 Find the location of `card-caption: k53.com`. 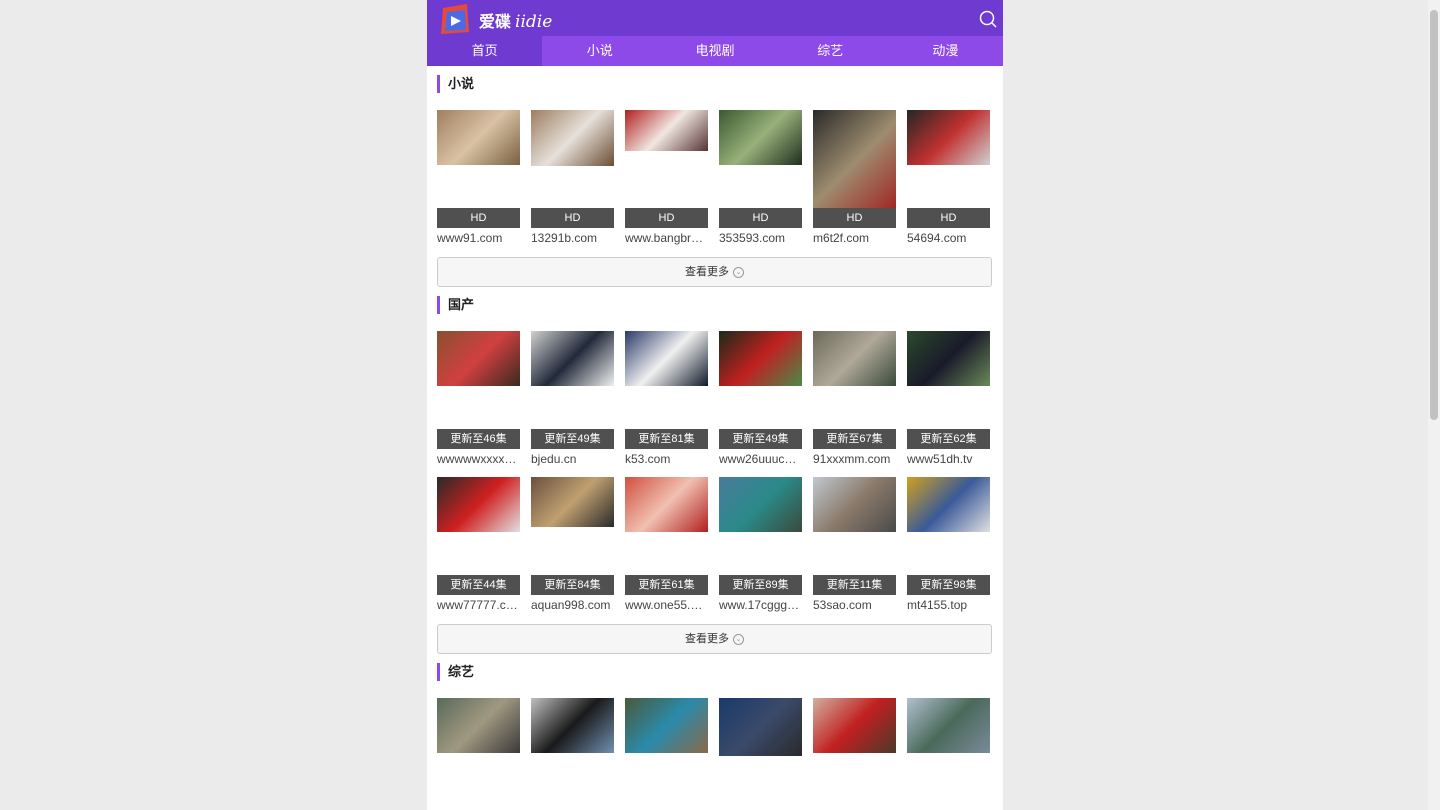

card-caption: k53.com is located at coordinates (666, 459).